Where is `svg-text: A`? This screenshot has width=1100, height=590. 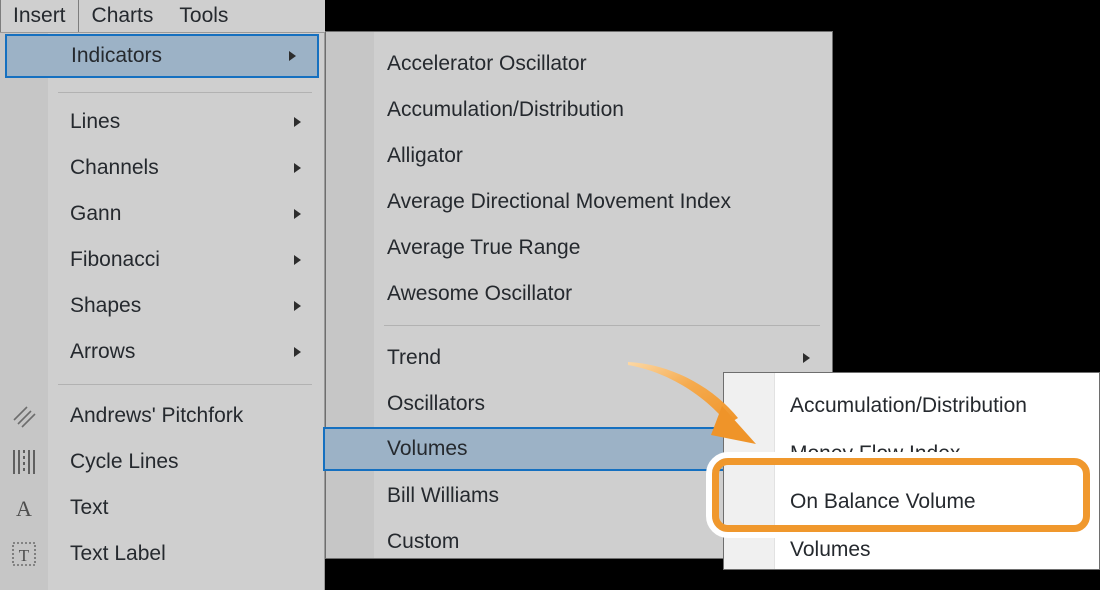 svg-text: A is located at coordinates (24, 508).